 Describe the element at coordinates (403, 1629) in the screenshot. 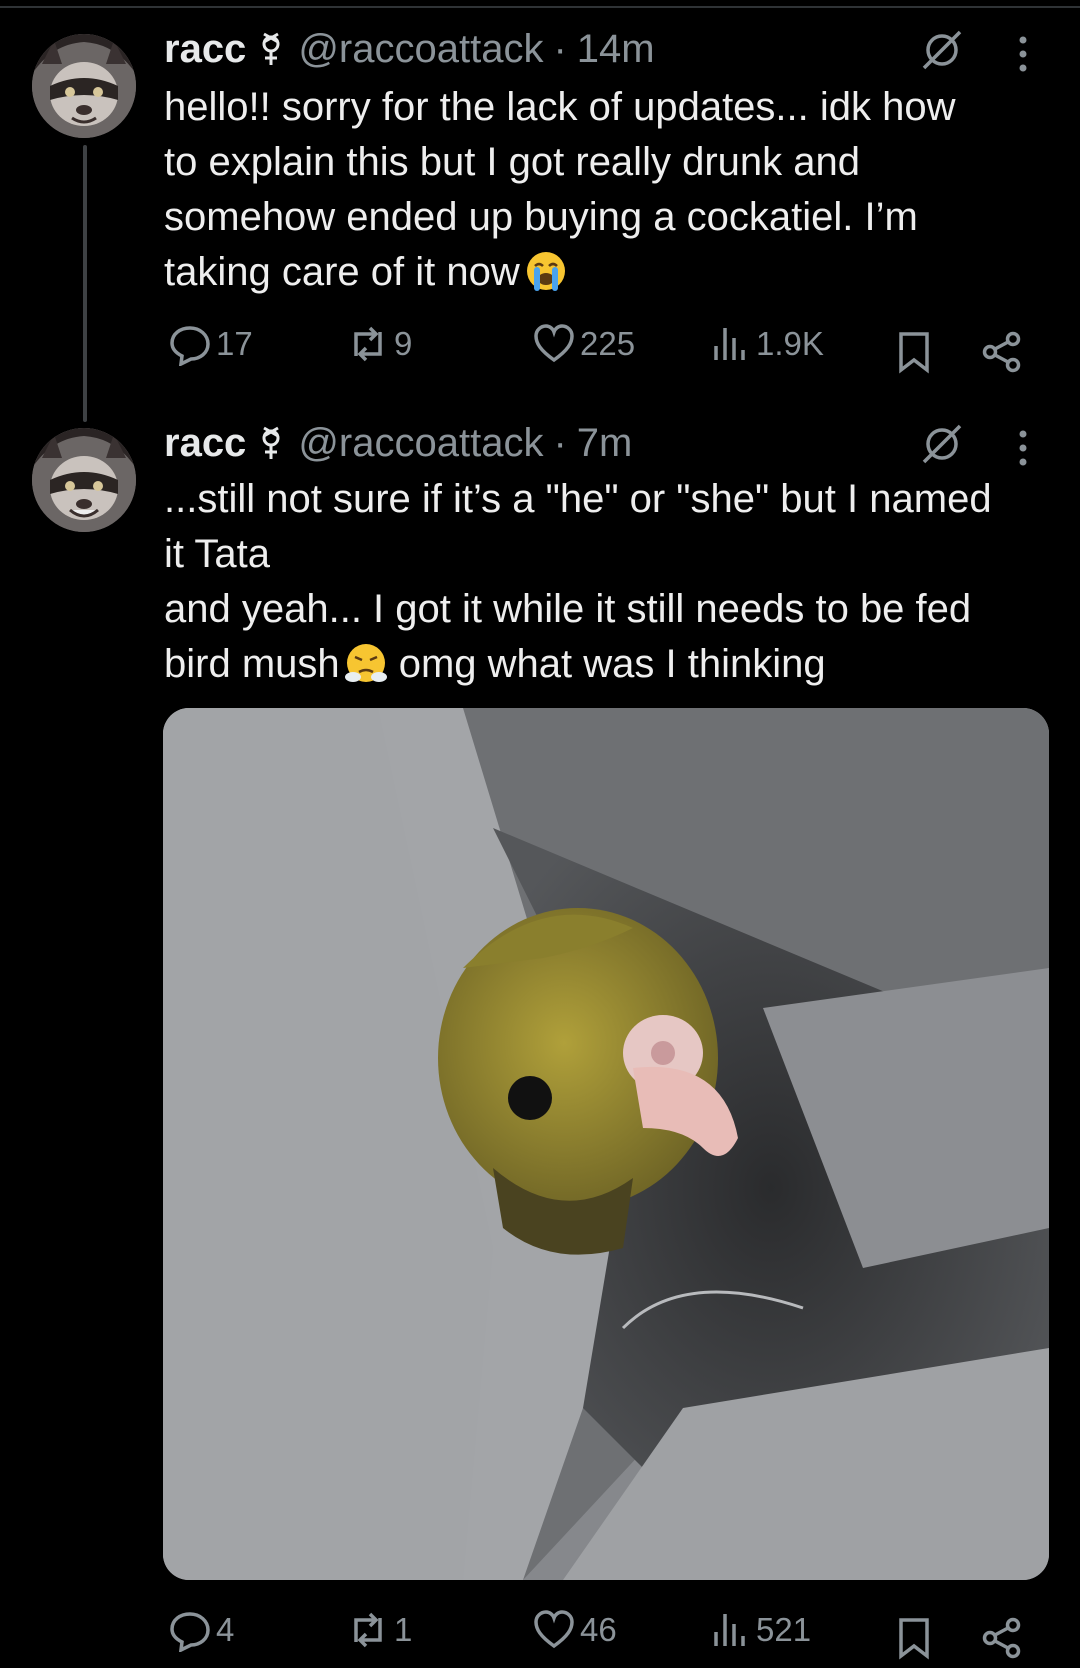

I see `repost-count: 1` at that location.